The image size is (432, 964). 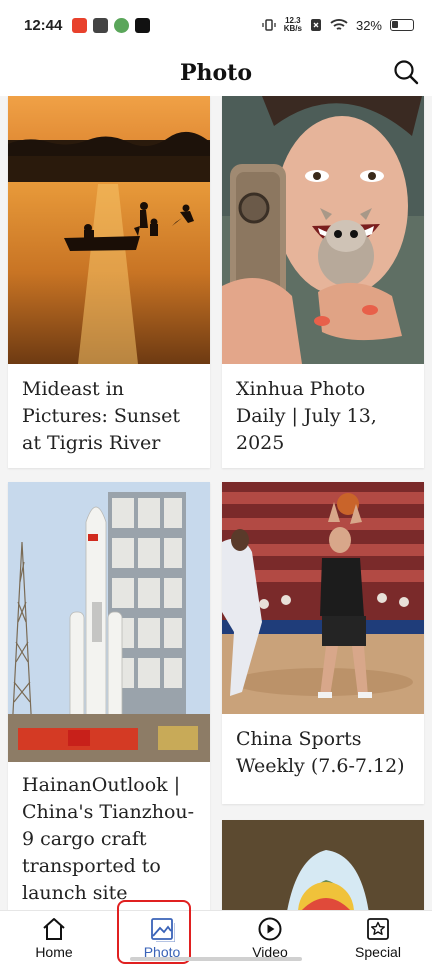 What do you see at coordinates (101, 25) in the screenshot?
I see `mail-notification-icon` at bounding box center [101, 25].